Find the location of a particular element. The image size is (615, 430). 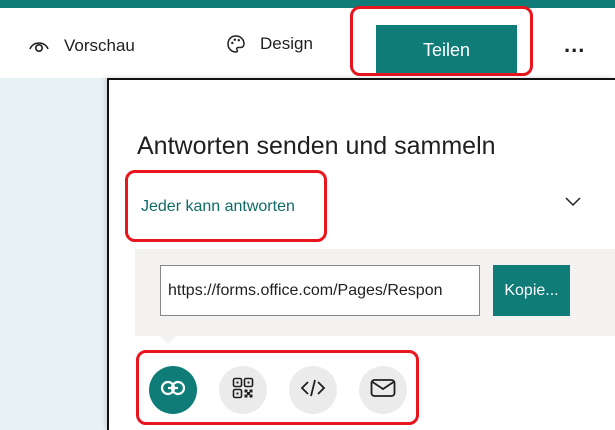

embed-code-icon is located at coordinates (313, 390).